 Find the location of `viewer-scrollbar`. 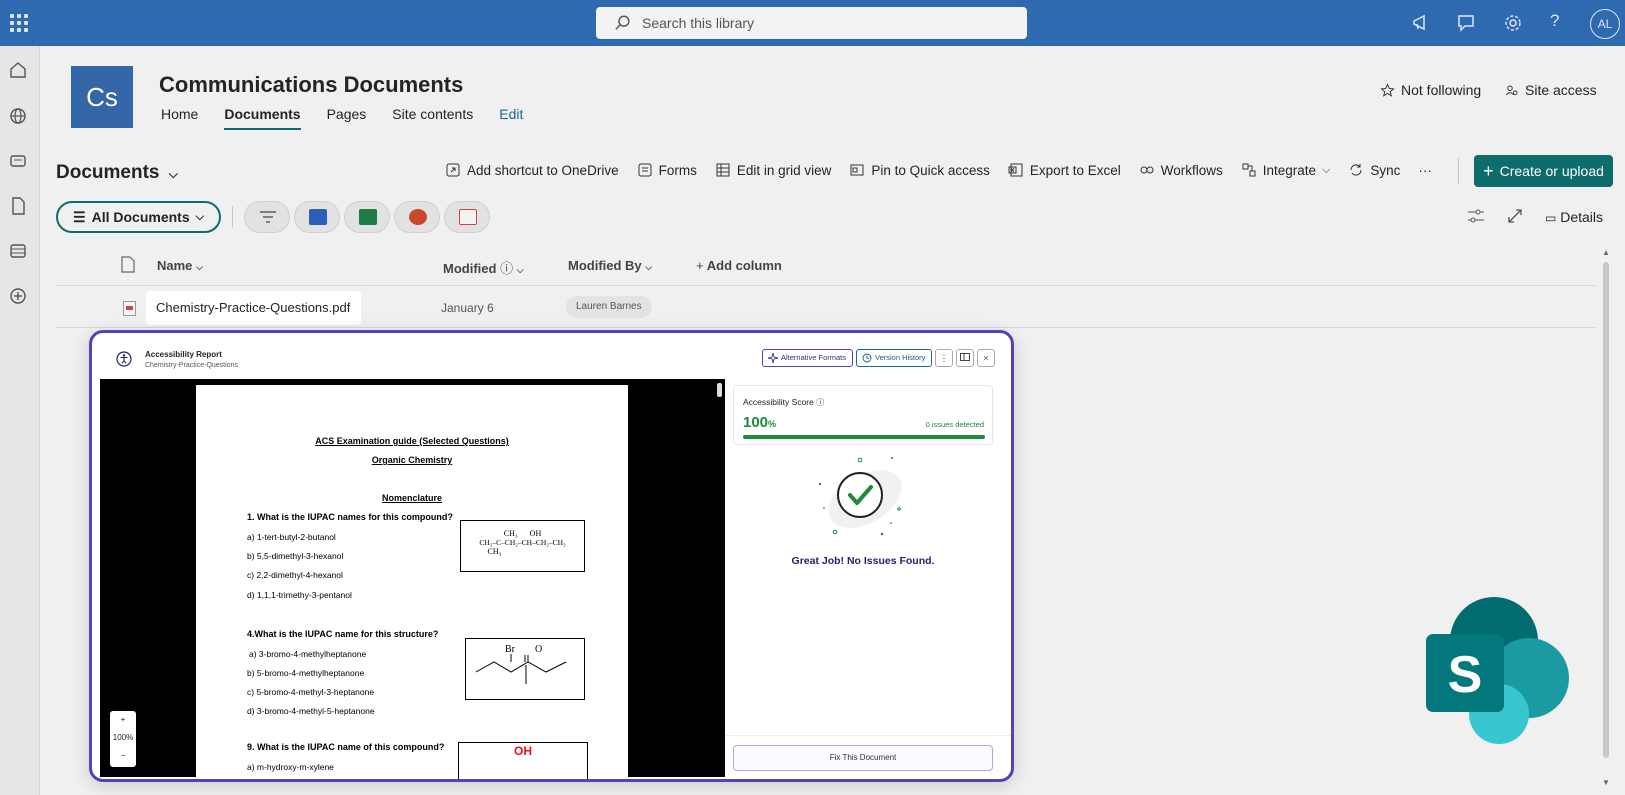

viewer-scrollbar is located at coordinates (719, 390).